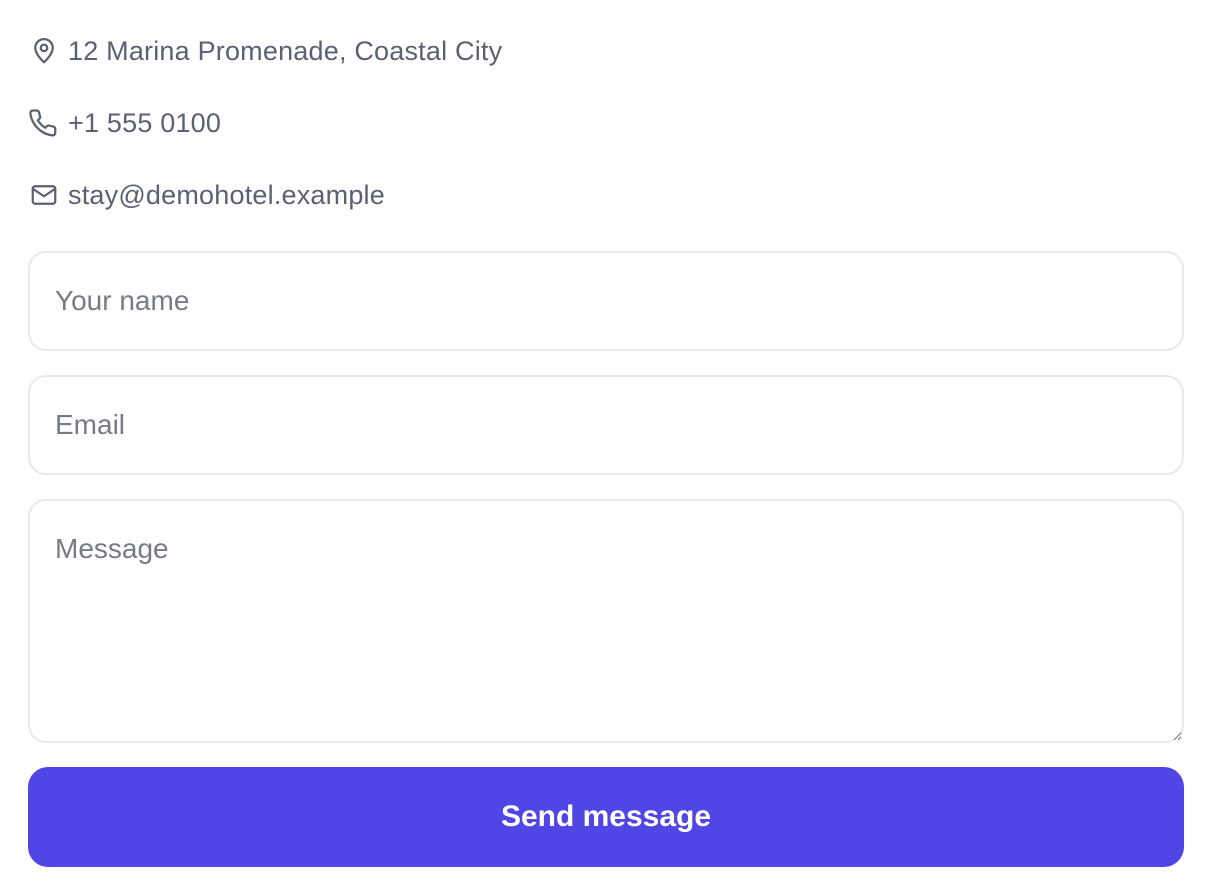 Image resolution: width=1212 pixels, height=894 pixels. Describe the element at coordinates (606, 817) in the screenshot. I see `send-message-button: Send message` at that location.